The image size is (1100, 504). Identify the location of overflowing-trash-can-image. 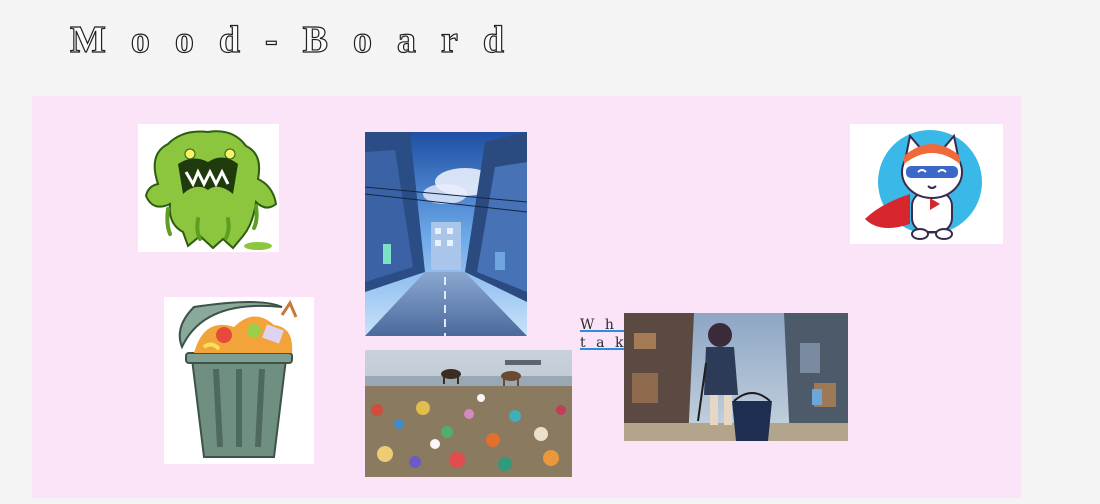
(239, 380).